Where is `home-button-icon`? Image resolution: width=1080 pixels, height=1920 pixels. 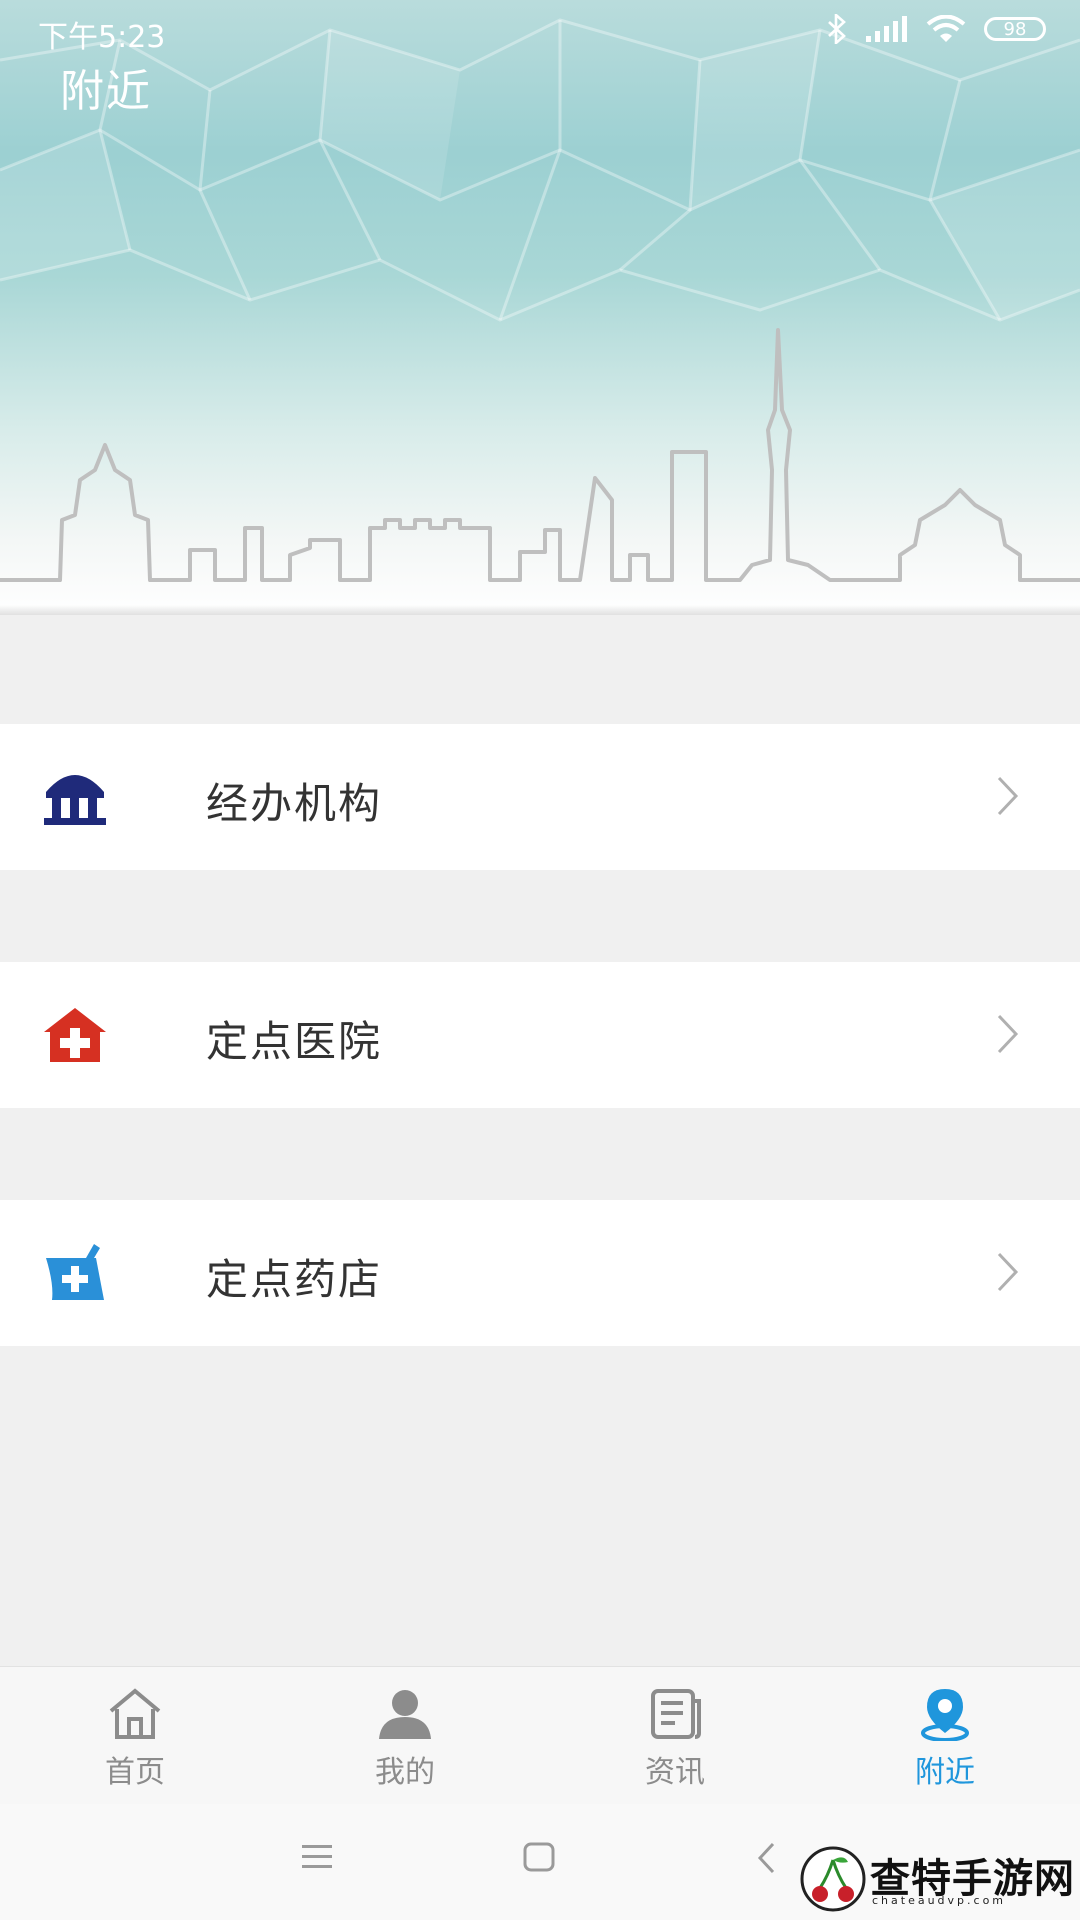
home-button-icon is located at coordinates (539, 1857).